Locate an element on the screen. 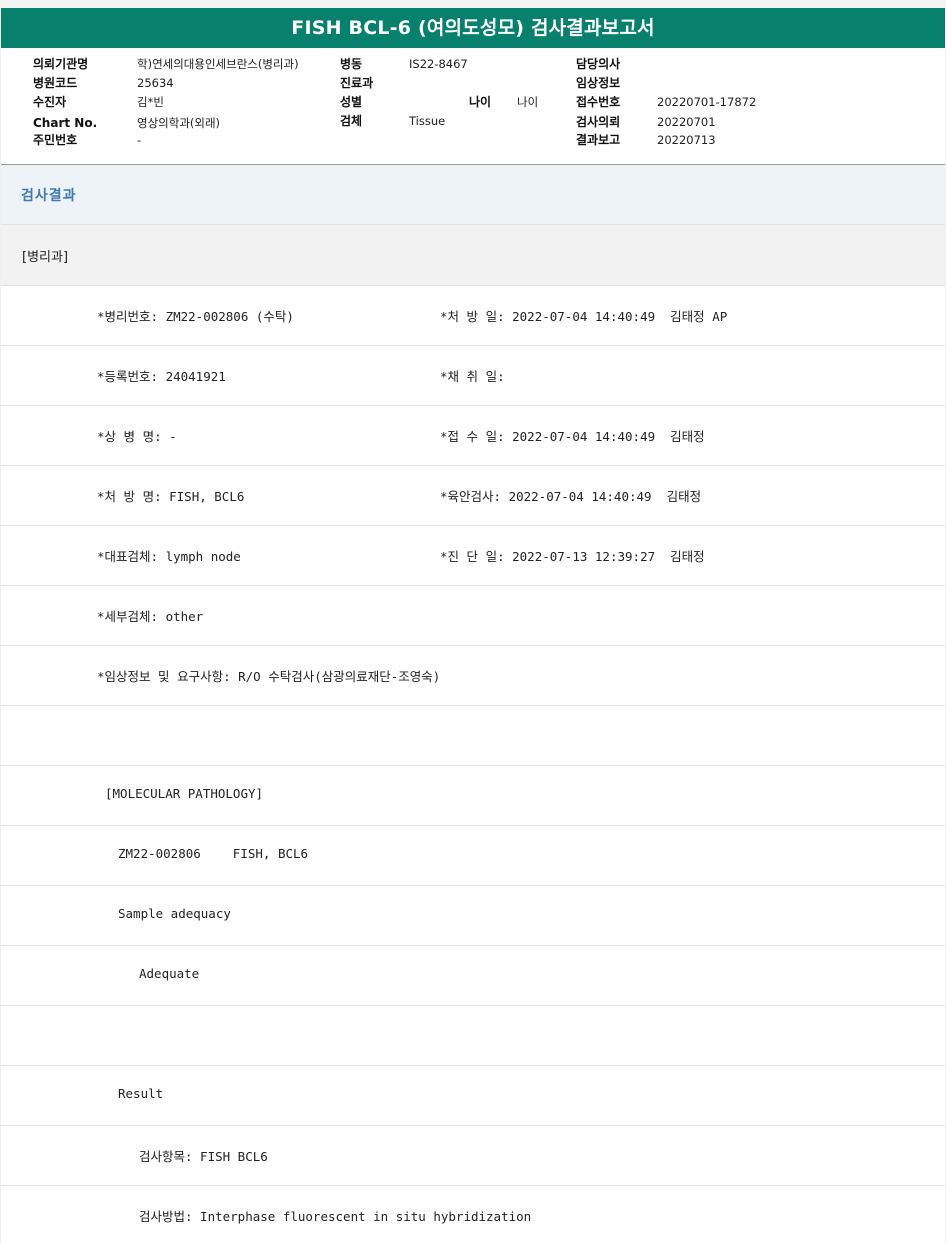 The height and width of the screenshot is (1243, 946). result-row: 검사항목: FISH BCL6 is located at coordinates (473, 1156).